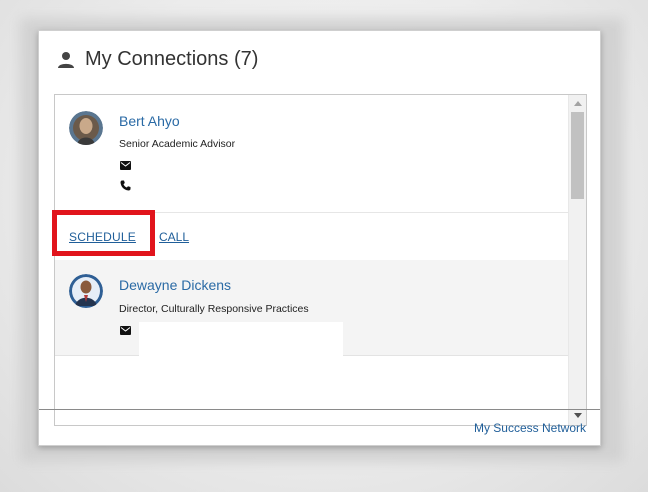  I want to click on scroll-down-arrow-icon, so click(578, 415).